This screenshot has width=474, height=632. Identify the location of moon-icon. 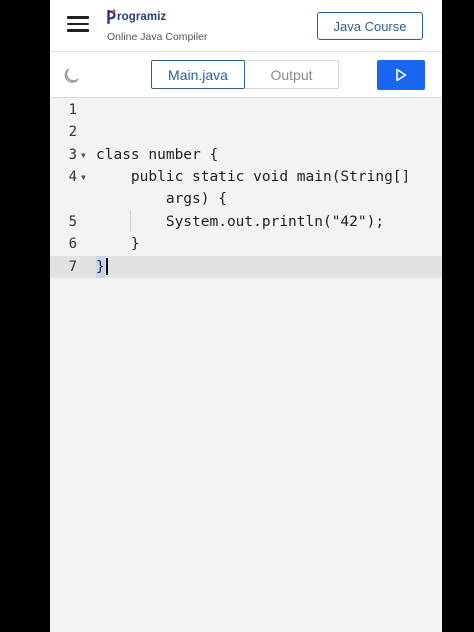
(73, 75).